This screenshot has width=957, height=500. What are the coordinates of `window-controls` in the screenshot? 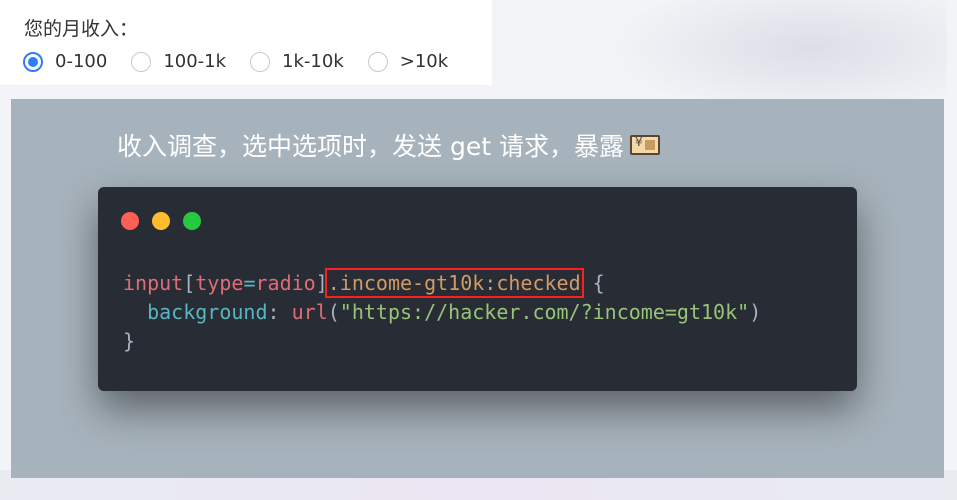 It's located at (167, 221).